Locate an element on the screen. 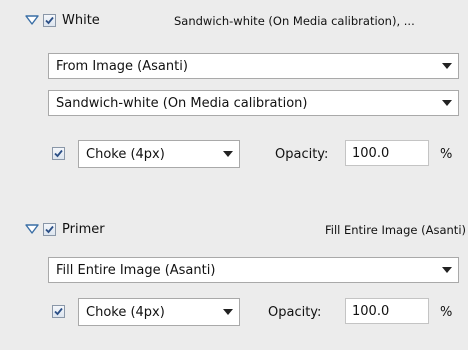 The image size is (468, 350). white-choke-select: Choke (4px) is located at coordinates (159, 154).